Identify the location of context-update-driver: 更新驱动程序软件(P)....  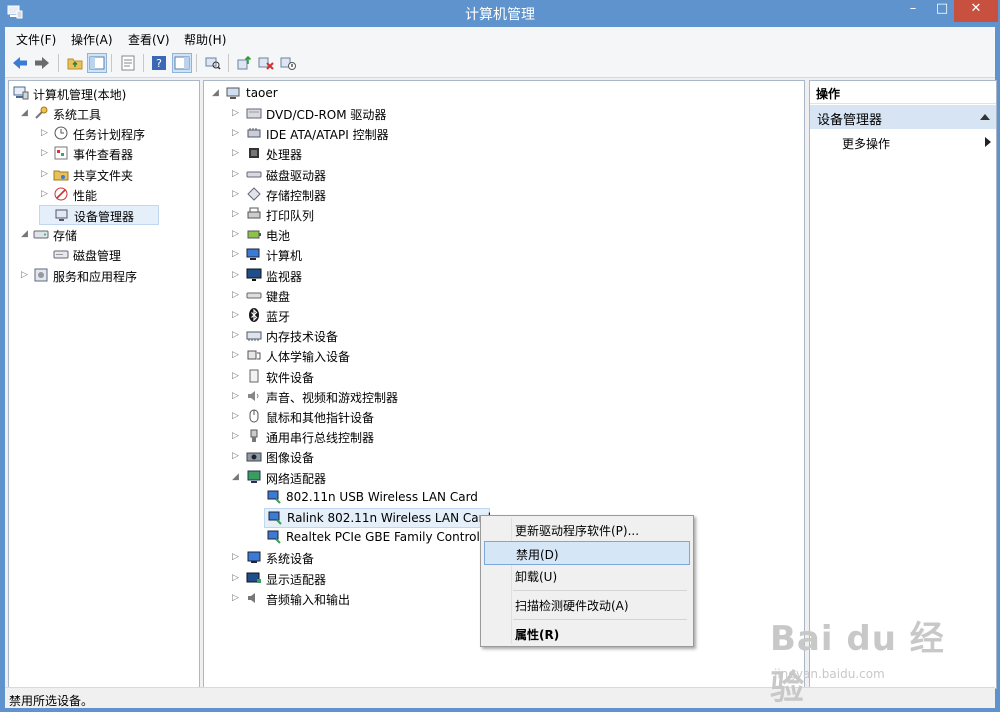
(586, 529).